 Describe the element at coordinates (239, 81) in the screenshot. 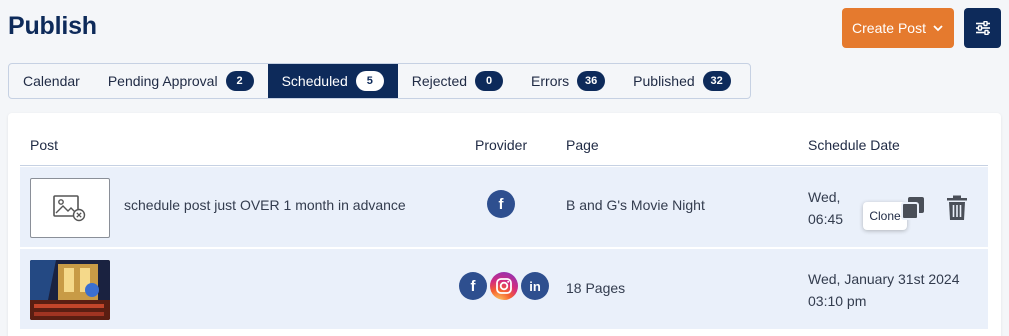

I see `count-badge: 2` at that location.